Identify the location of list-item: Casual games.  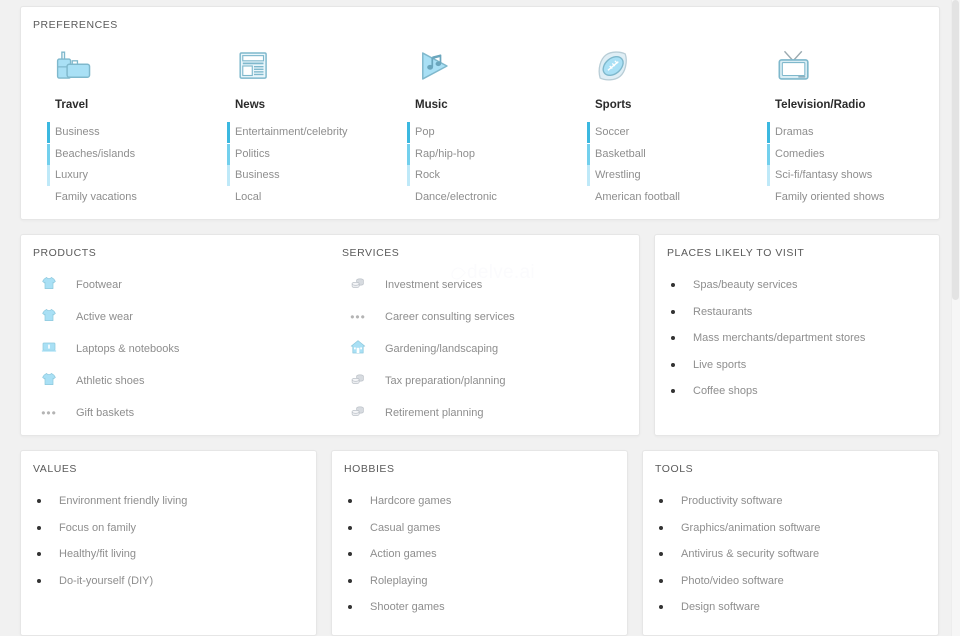
(487, 528).